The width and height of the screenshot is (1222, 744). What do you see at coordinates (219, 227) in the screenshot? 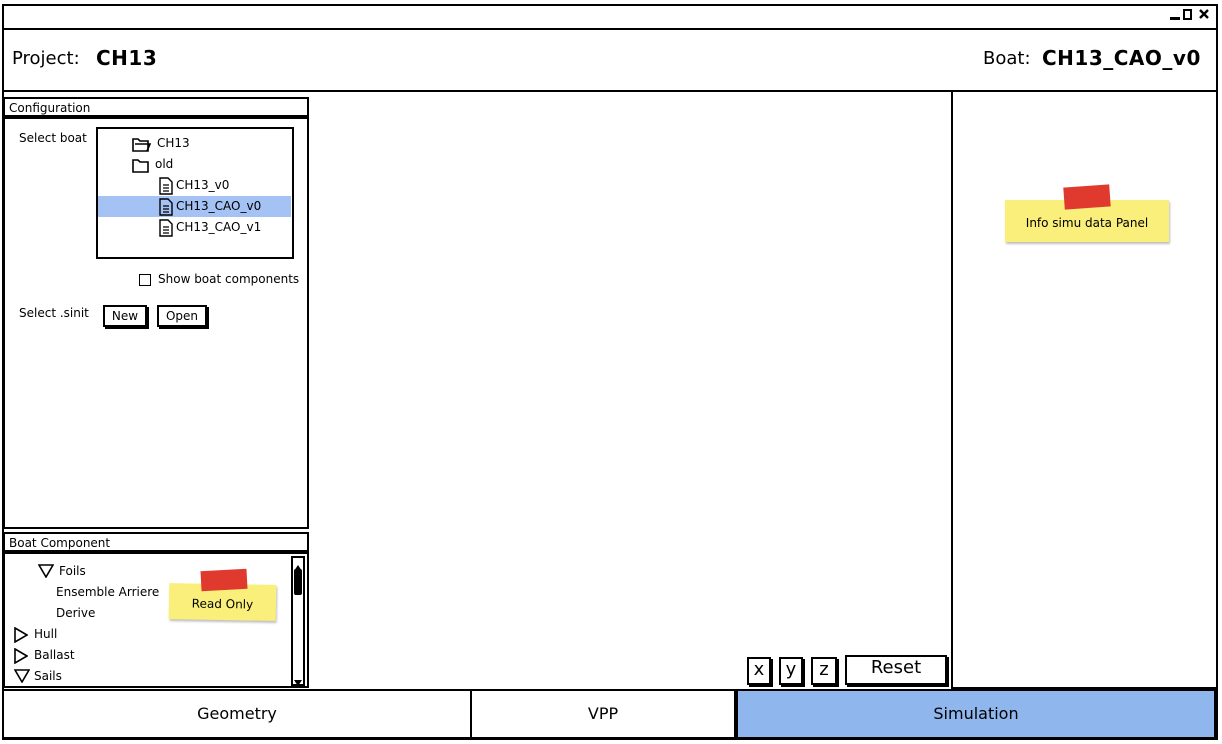
I see `tree-item-label: CH13_CAO_v1` at bounding box center [219, 227].